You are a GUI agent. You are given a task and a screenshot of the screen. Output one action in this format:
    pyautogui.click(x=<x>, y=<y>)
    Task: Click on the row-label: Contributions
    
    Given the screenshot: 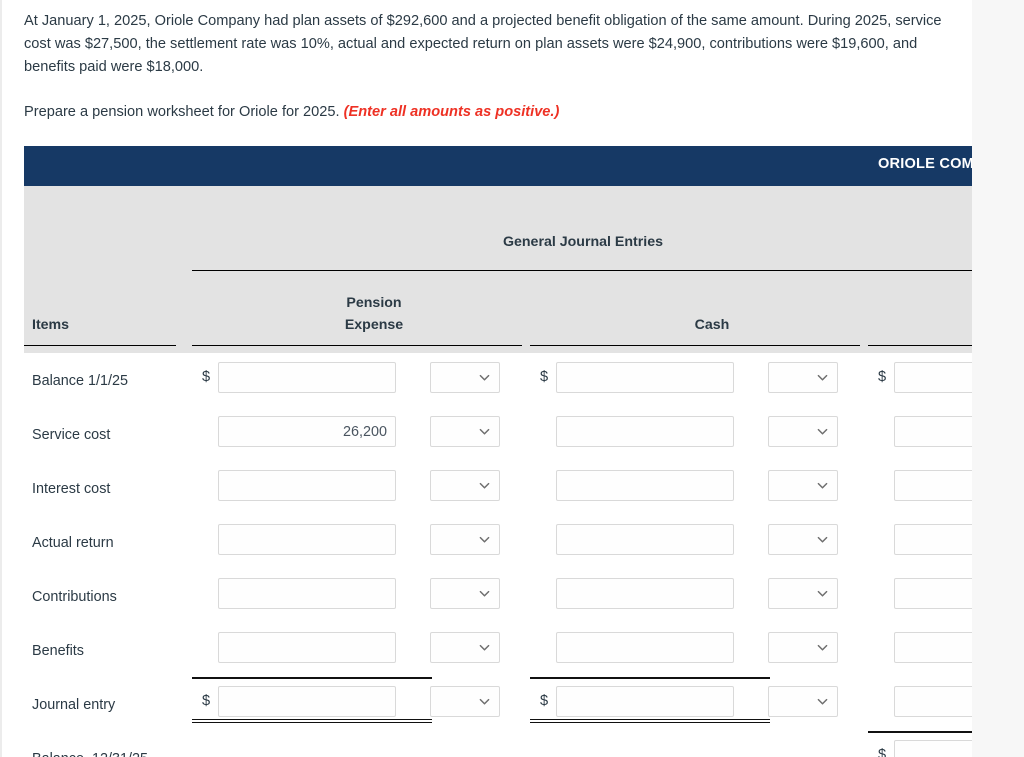 What is the action you would take?
    pyautogui.click(x=74, y=597)
    